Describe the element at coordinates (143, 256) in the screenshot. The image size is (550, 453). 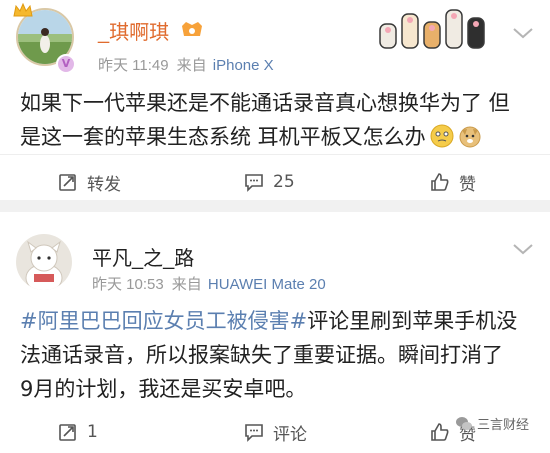
I see `username: 平凡_之_路` at that location.